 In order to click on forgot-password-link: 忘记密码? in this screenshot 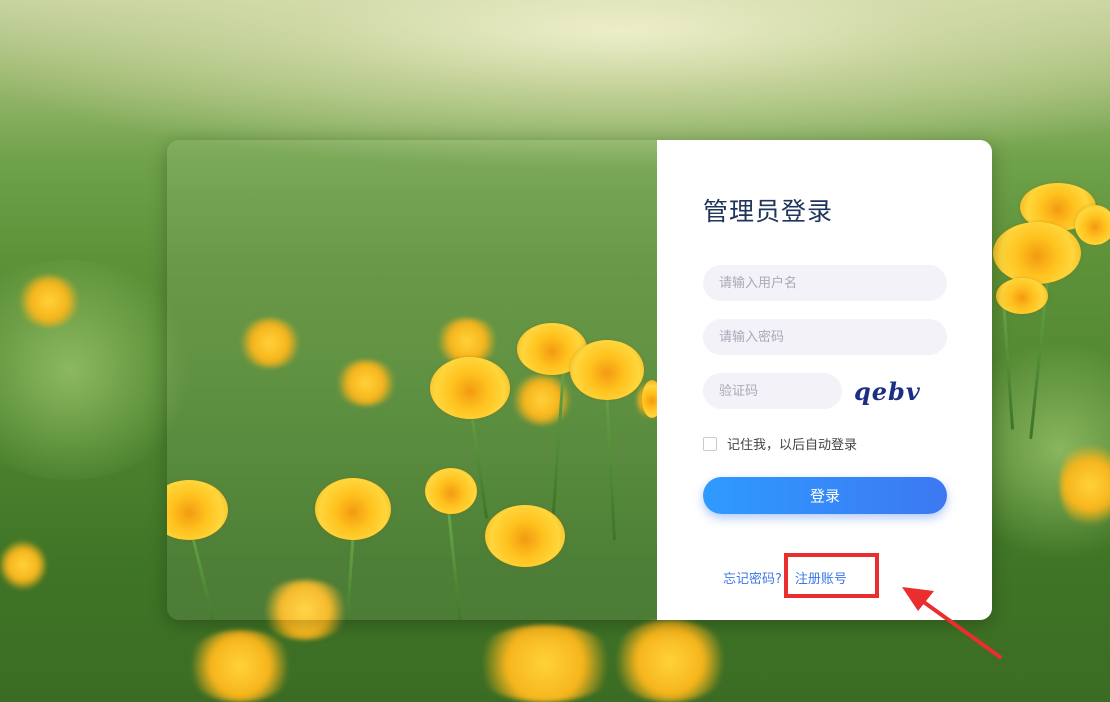, I will do `click(752, 577)`.